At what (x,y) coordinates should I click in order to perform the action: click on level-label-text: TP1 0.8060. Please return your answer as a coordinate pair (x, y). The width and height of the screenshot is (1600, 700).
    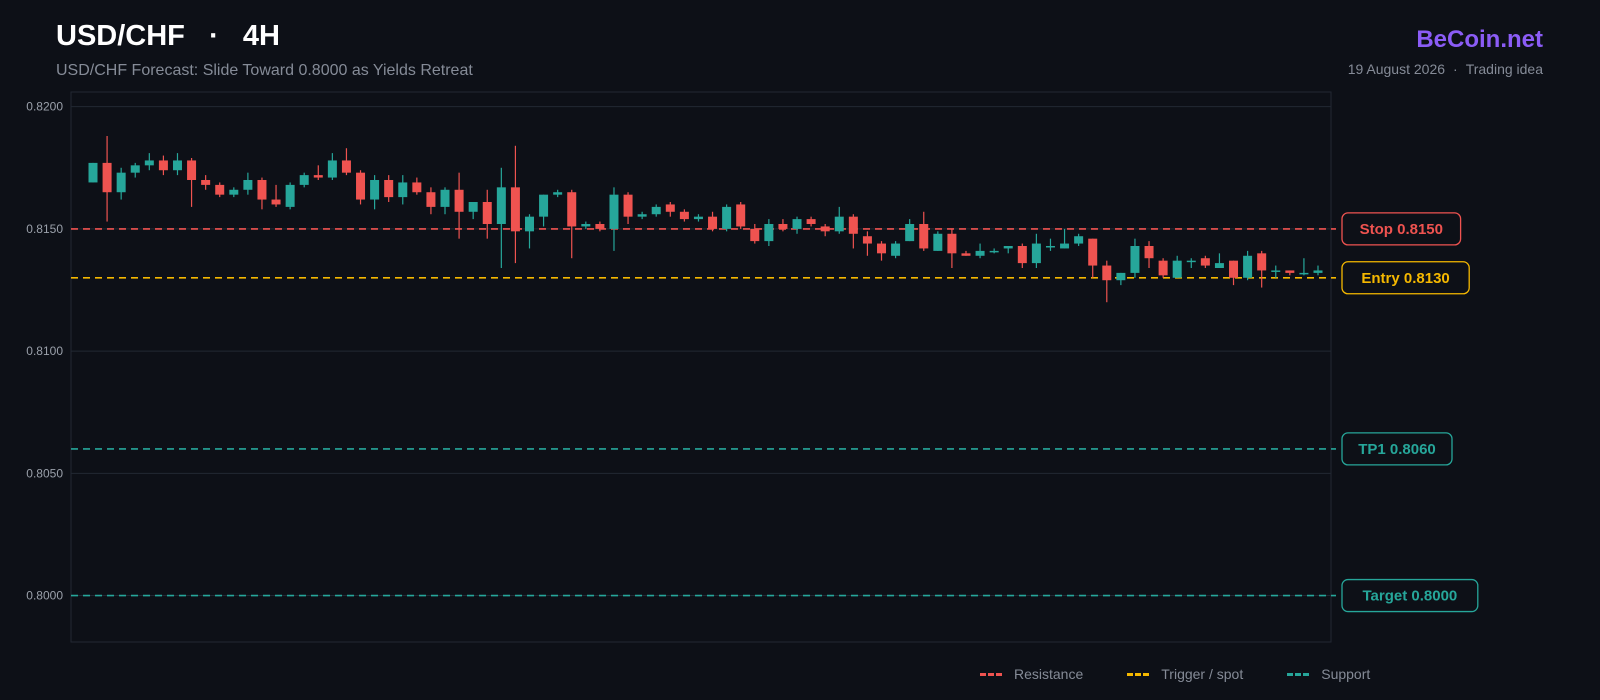
    Looking at the image, I should click on (1397, 449).